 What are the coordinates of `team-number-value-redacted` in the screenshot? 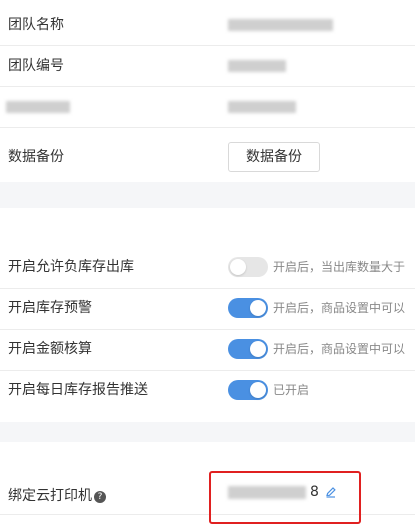 It's located at (257, 66).